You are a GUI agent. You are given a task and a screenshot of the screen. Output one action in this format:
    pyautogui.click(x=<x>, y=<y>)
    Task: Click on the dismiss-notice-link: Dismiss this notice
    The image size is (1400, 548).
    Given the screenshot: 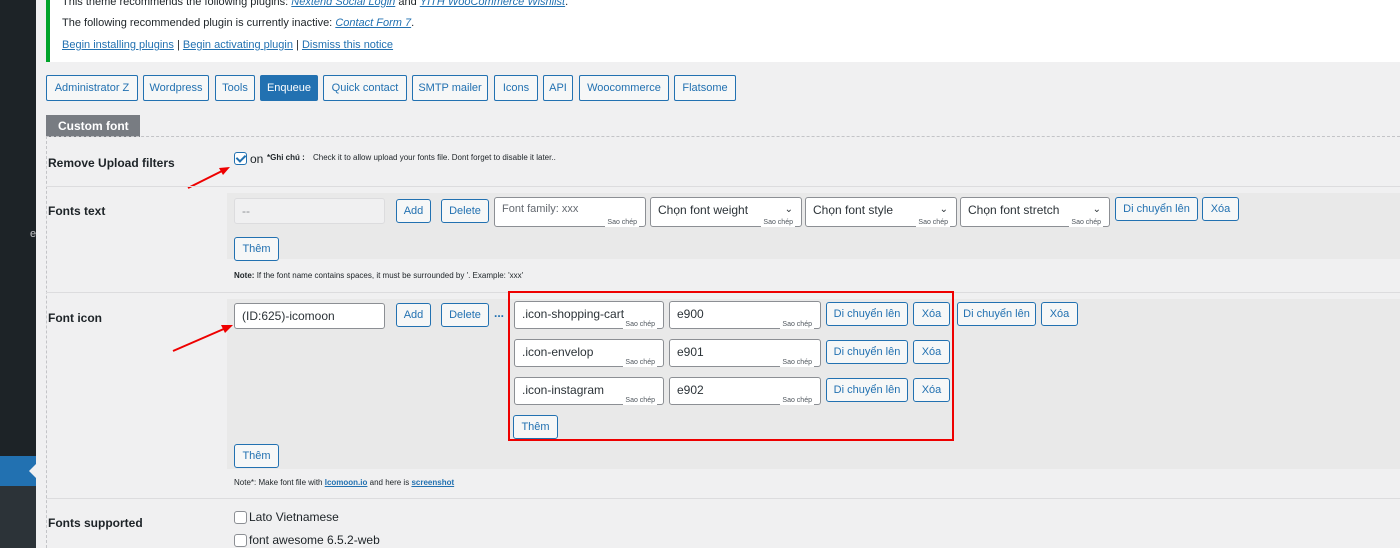 What is the action you would take?
    pyautogui.click(x=347, y=45)
    